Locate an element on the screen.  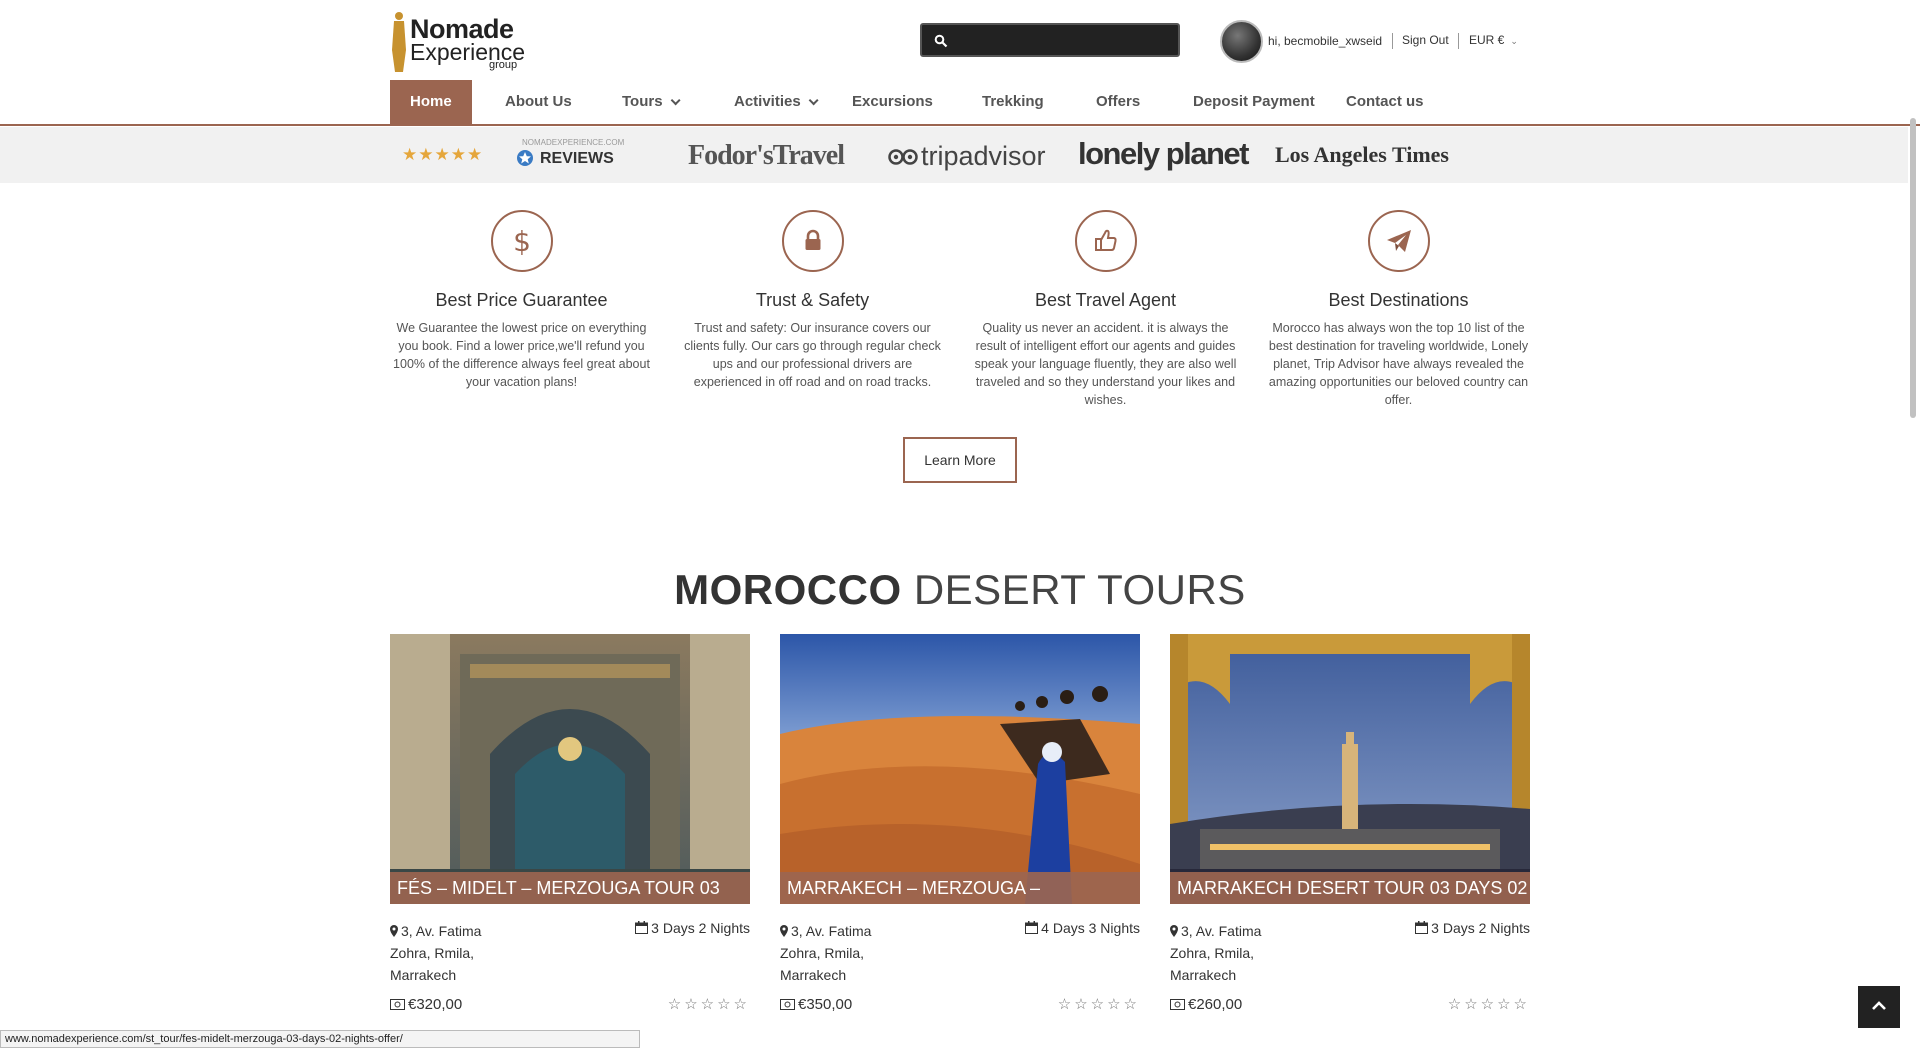
search-icon is located at coordinates (941, 41).